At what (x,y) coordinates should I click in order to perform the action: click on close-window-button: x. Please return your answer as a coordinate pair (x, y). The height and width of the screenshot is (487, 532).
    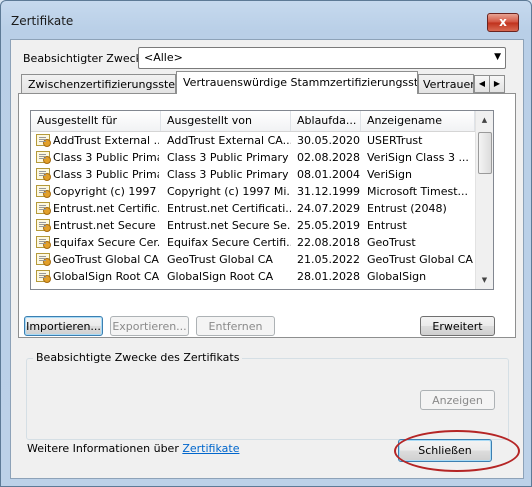
    Looking at the image, I should click on (503, 22).